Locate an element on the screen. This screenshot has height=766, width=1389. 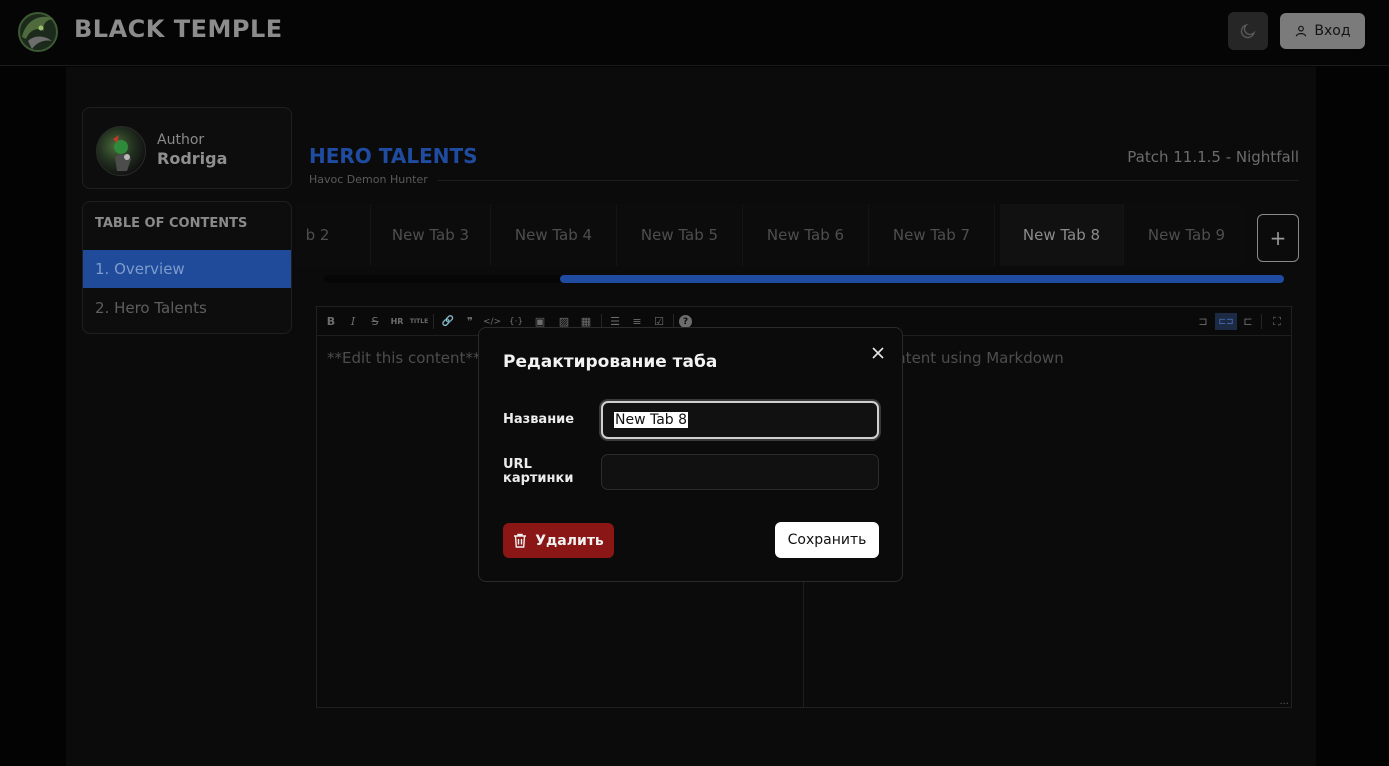
close-button is located at coordinates (878, 353).